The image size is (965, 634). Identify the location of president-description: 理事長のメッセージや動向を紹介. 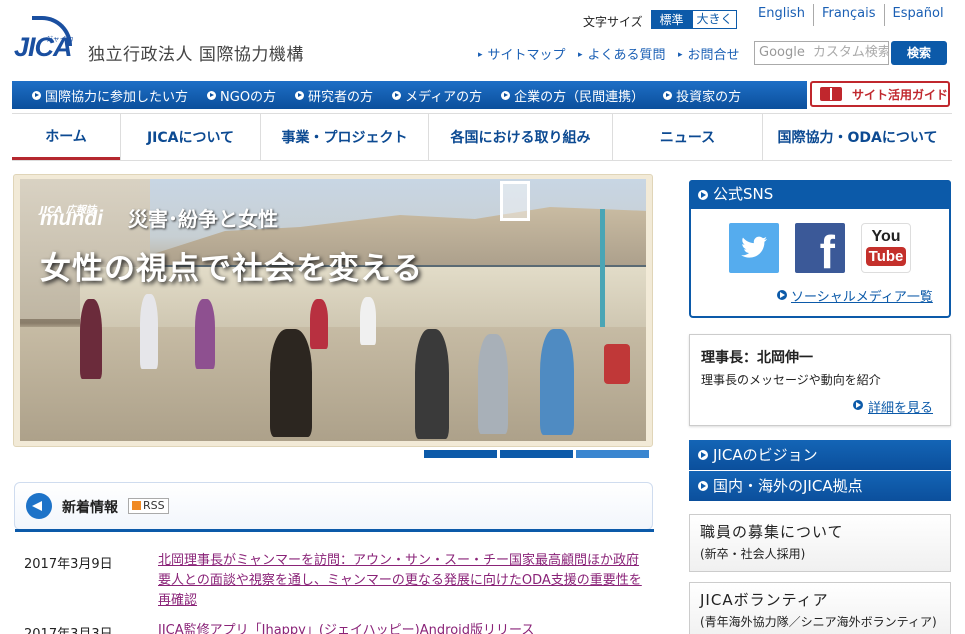
(791, 380).